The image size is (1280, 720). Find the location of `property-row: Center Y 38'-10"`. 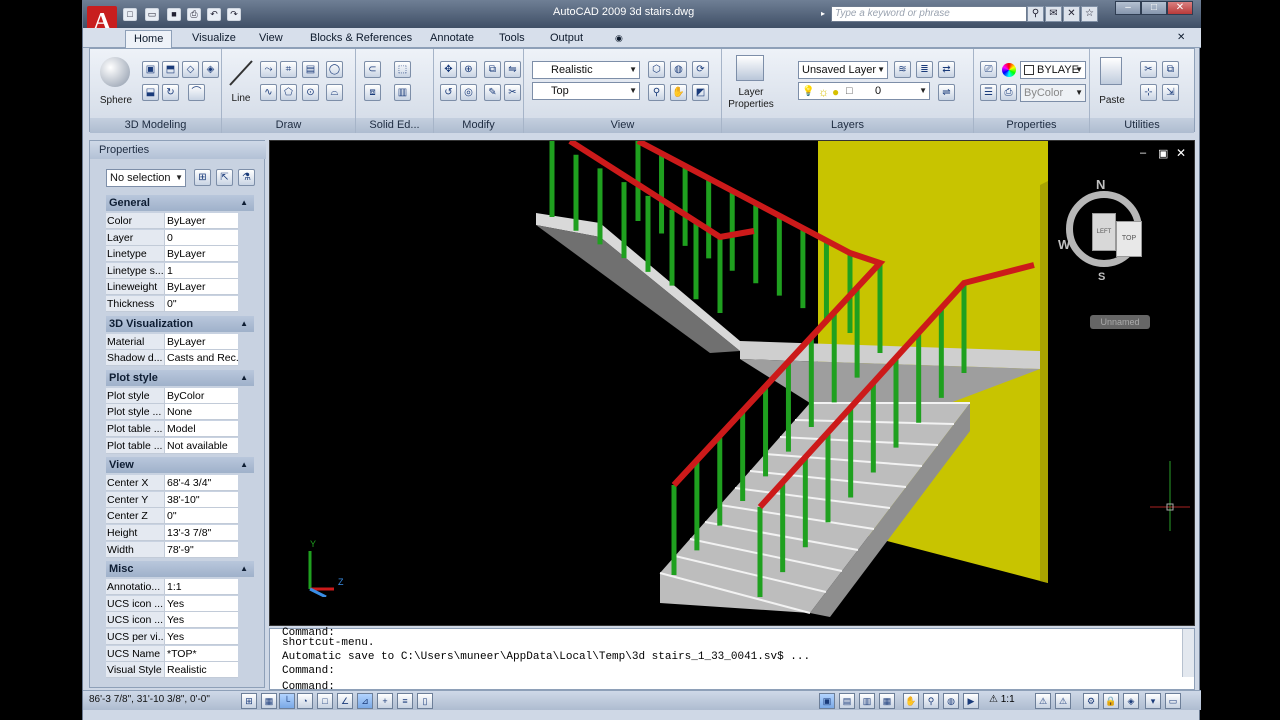

property-row: Center Y 38'-10" is located at coordinates (164, 500).